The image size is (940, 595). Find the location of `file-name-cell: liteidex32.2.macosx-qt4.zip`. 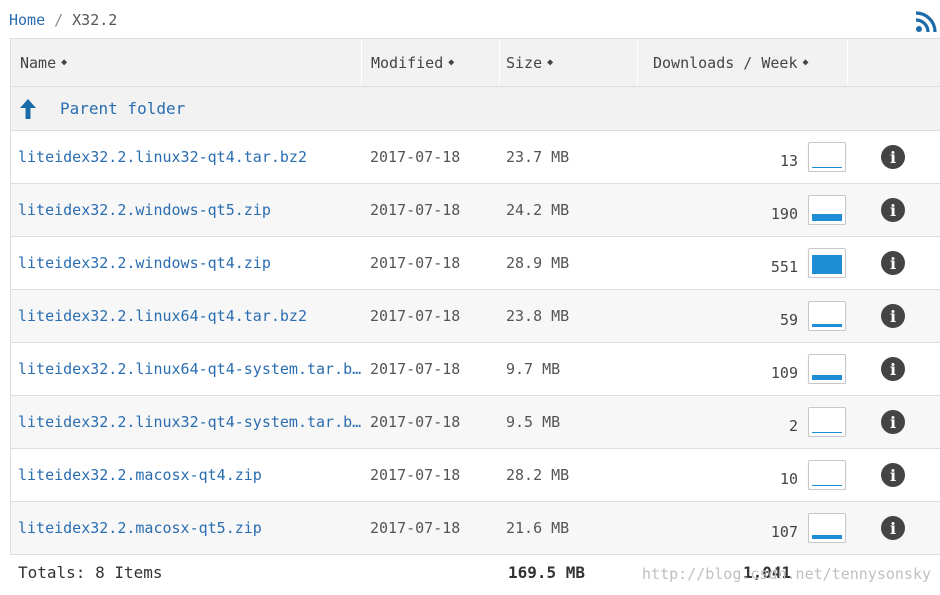

file-name-cell: liteidex32.2.macosx-qt4.zip is located at coordinates (186, 475).